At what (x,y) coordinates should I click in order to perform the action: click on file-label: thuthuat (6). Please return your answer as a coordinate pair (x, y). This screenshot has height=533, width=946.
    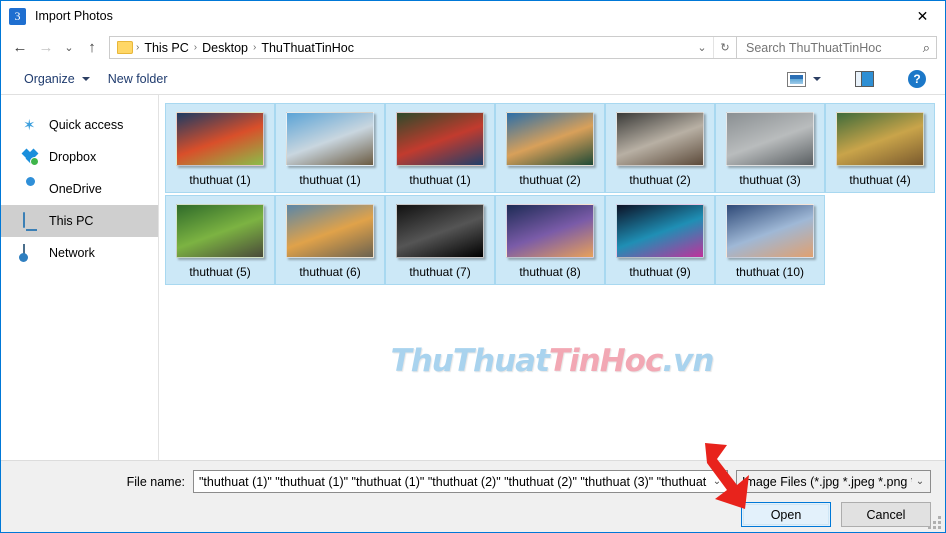
    Looking at the image, I should click on (330, 272).